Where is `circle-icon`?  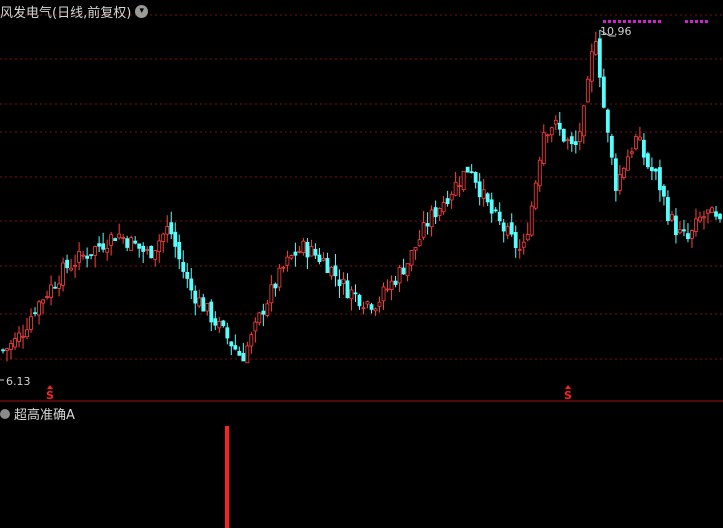 circle-icon is located at coordinates (5, 413).